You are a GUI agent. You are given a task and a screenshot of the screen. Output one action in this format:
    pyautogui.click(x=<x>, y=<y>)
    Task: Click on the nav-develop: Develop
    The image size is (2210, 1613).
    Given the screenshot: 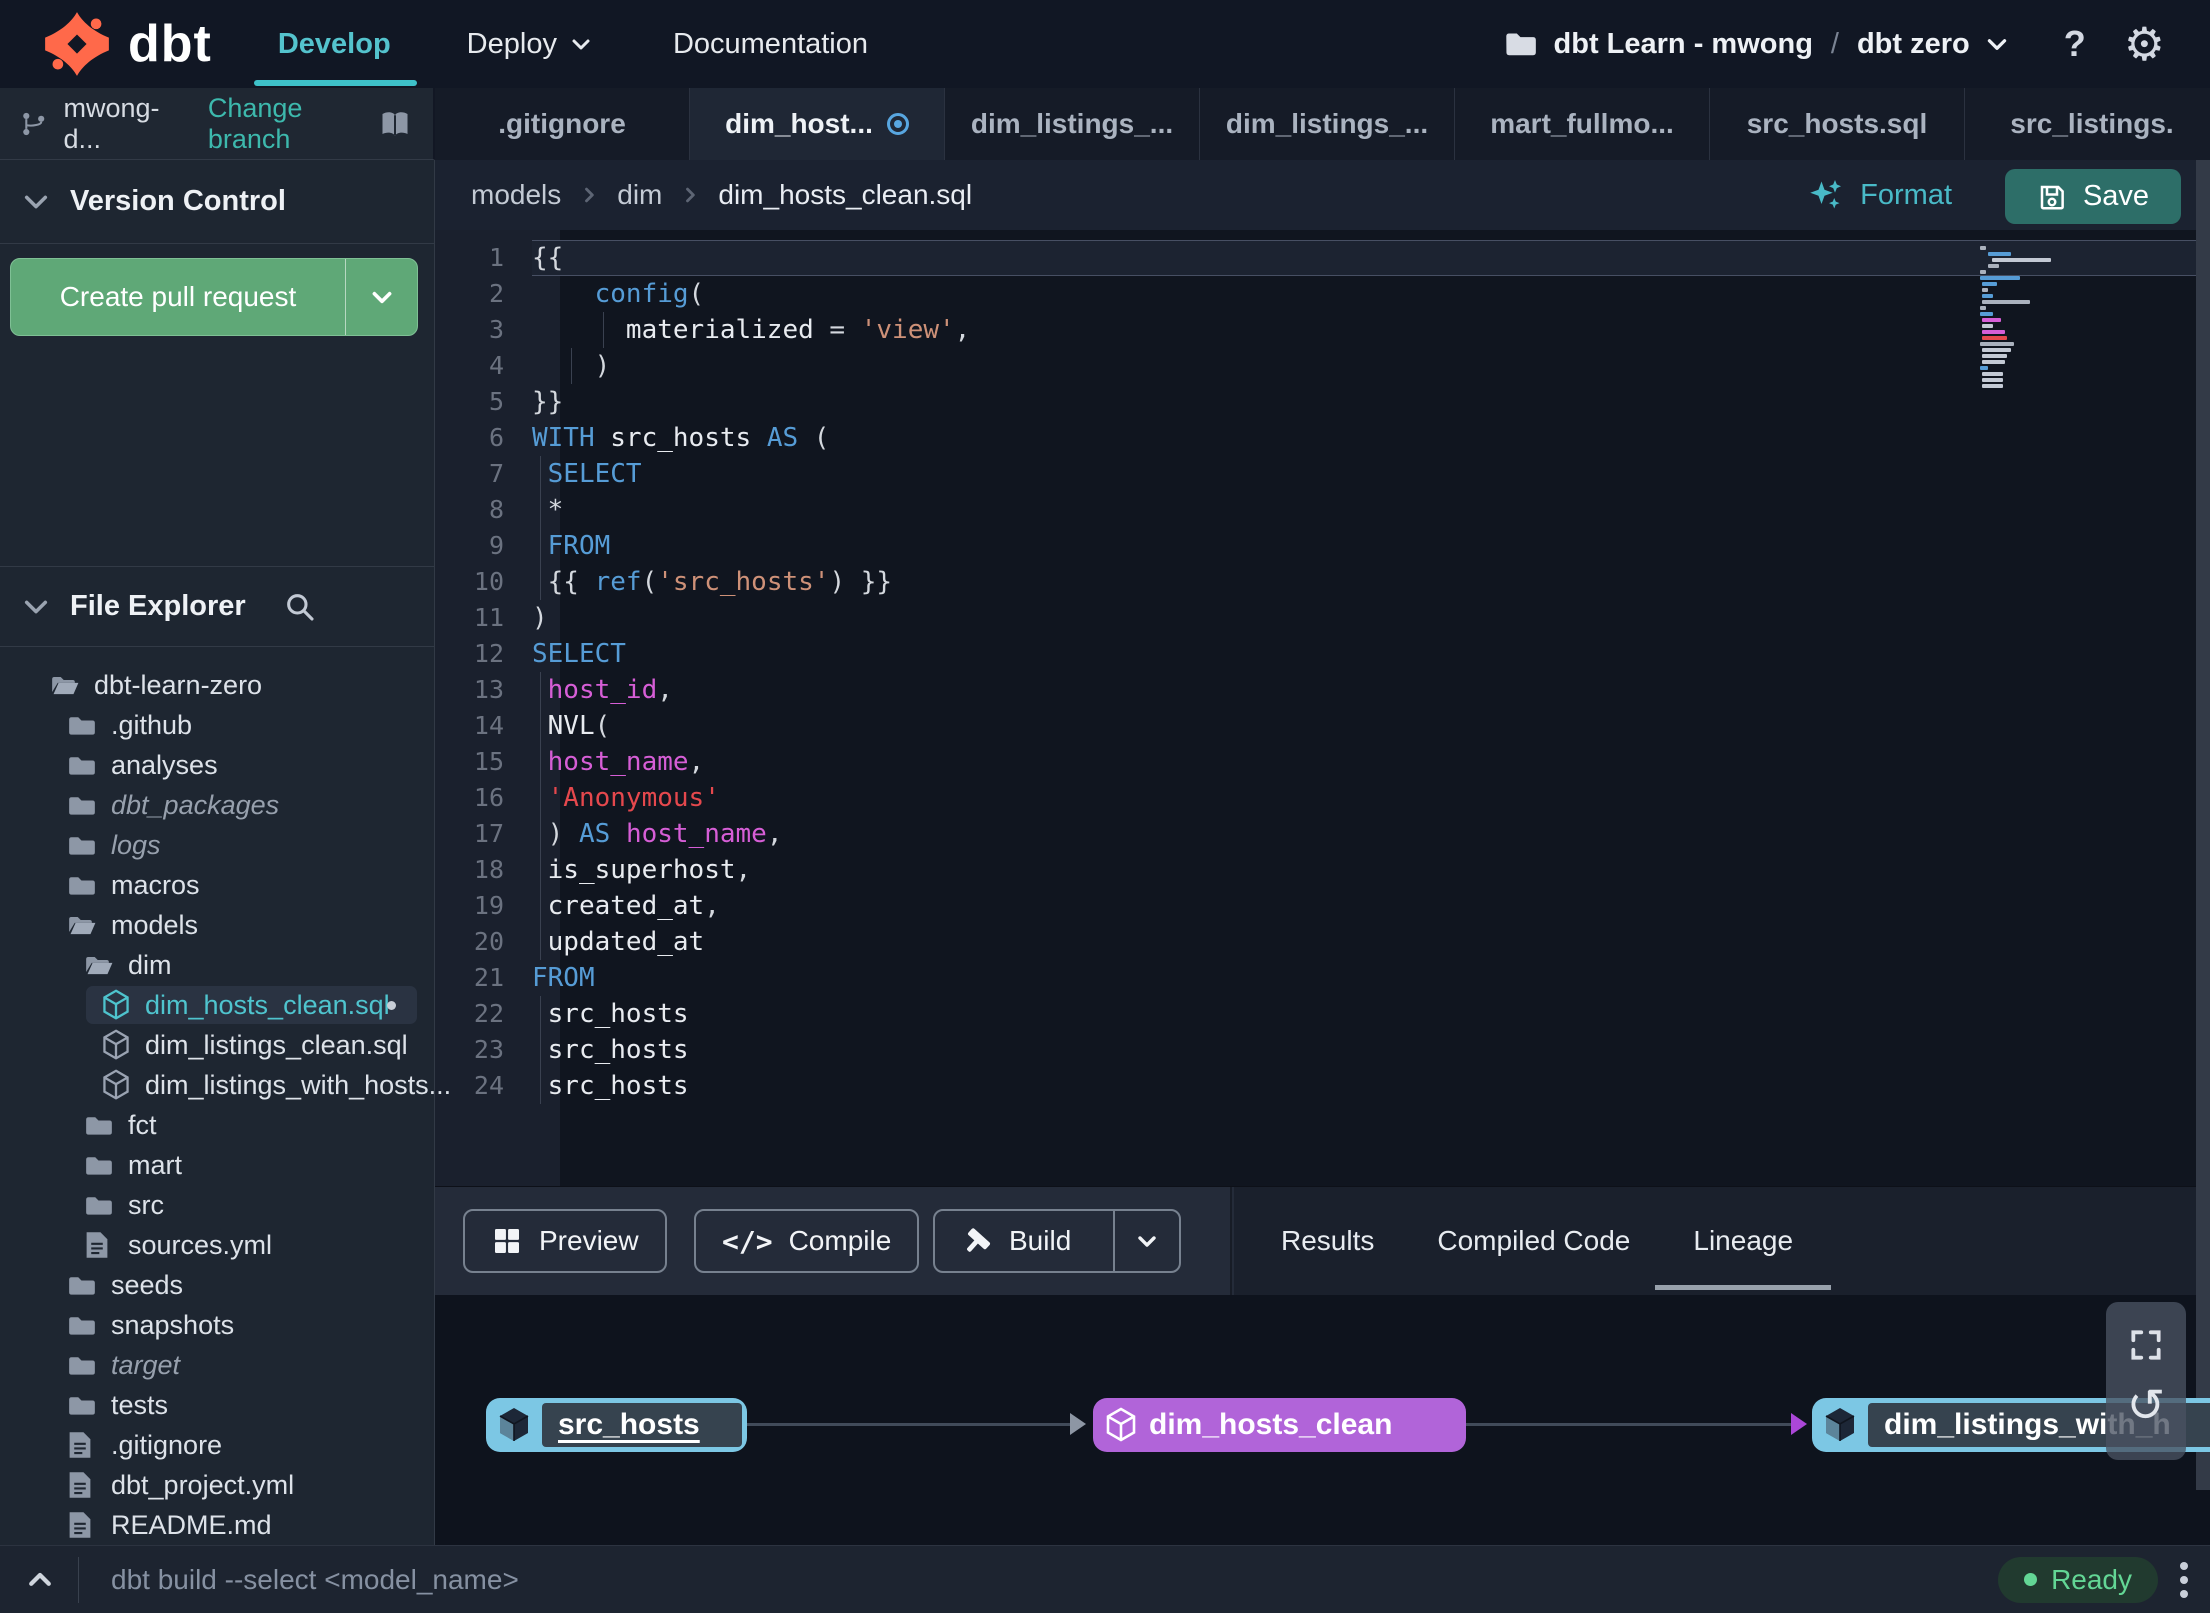 What is the action you would take?
    pyautogui.click(x=335, y=57)
    